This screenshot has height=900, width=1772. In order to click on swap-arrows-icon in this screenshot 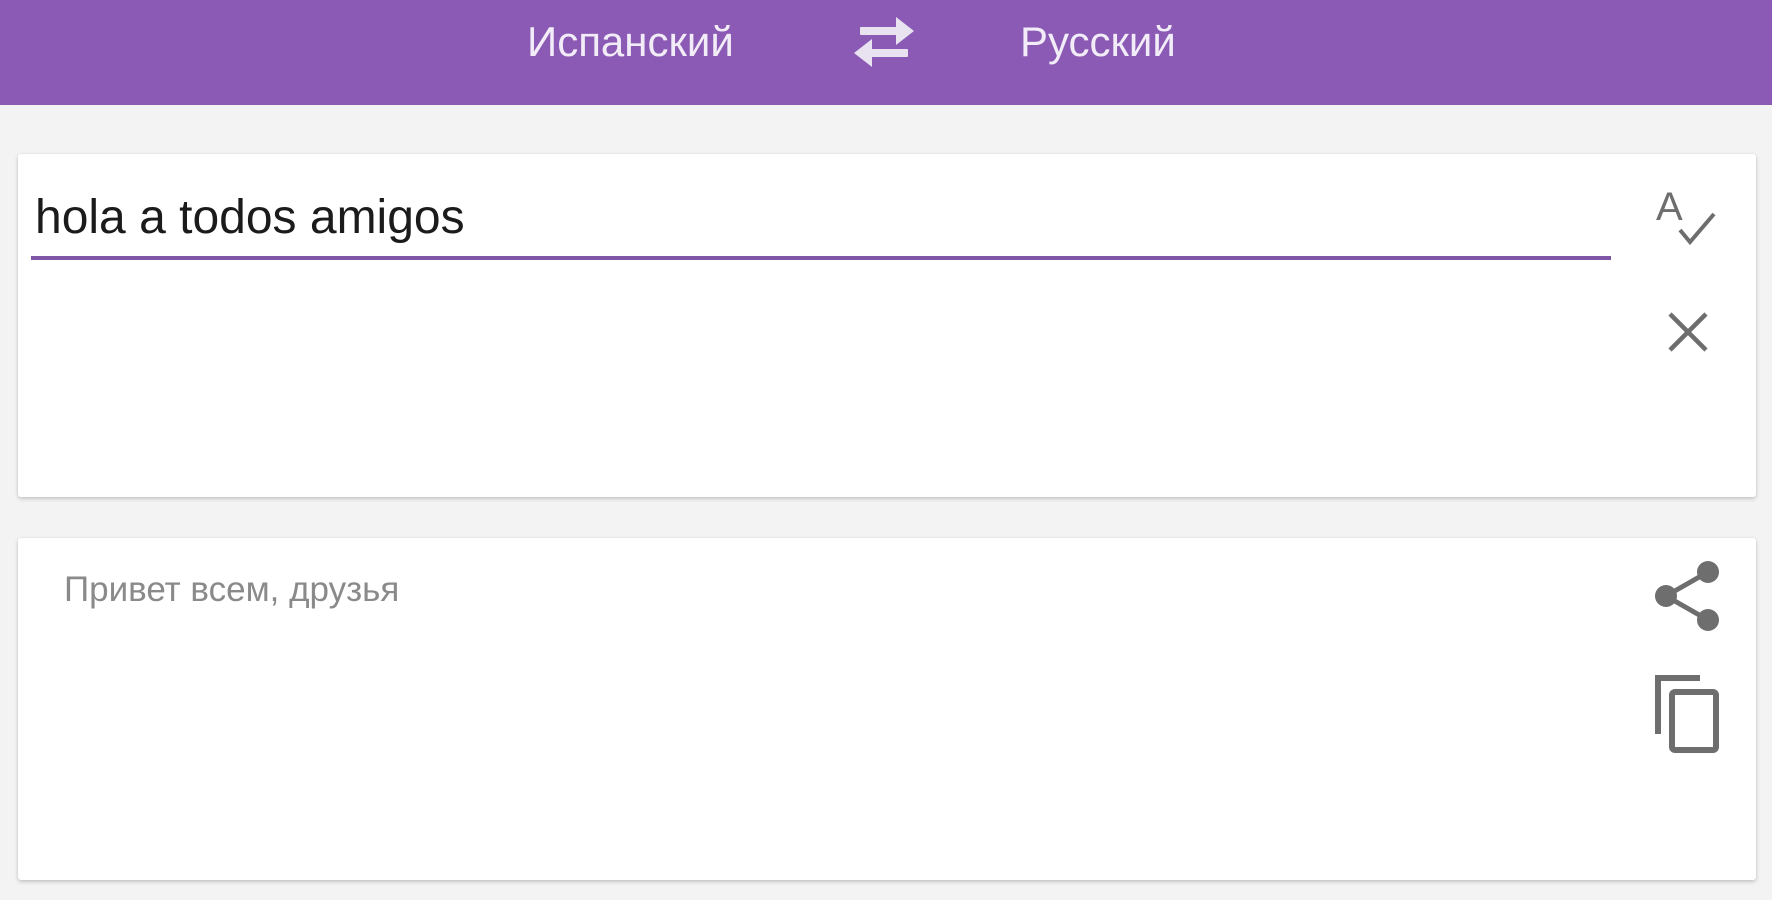, I will do `click(884, 42)`.